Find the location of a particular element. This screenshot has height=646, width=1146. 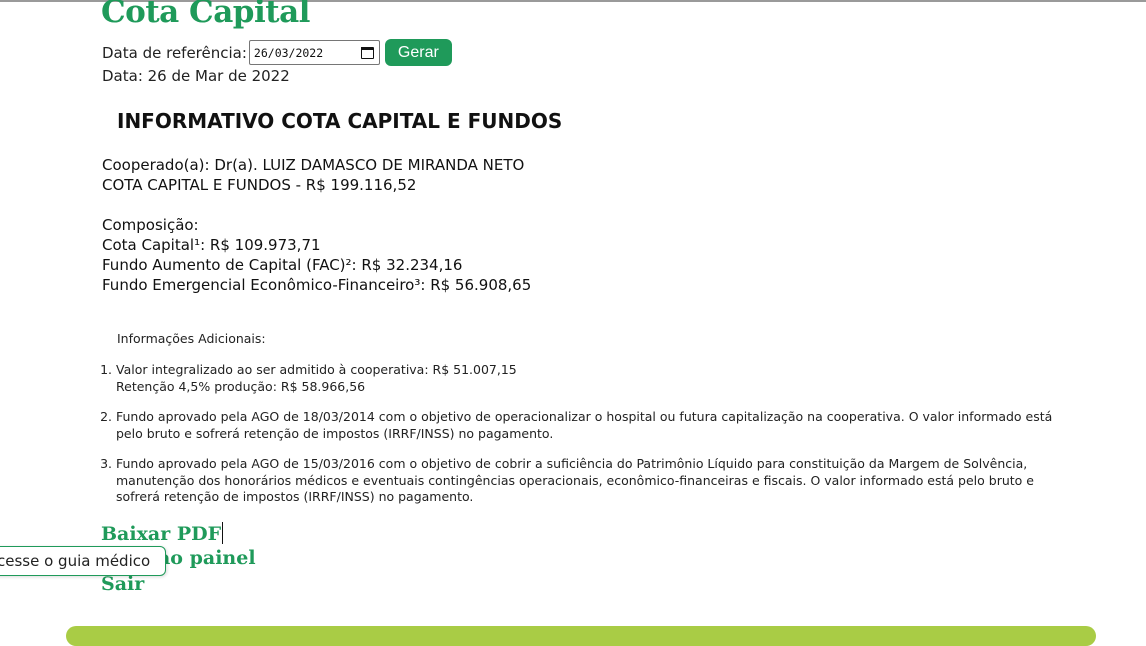

composition-label: Composição: is located at coordinates (150, 225).